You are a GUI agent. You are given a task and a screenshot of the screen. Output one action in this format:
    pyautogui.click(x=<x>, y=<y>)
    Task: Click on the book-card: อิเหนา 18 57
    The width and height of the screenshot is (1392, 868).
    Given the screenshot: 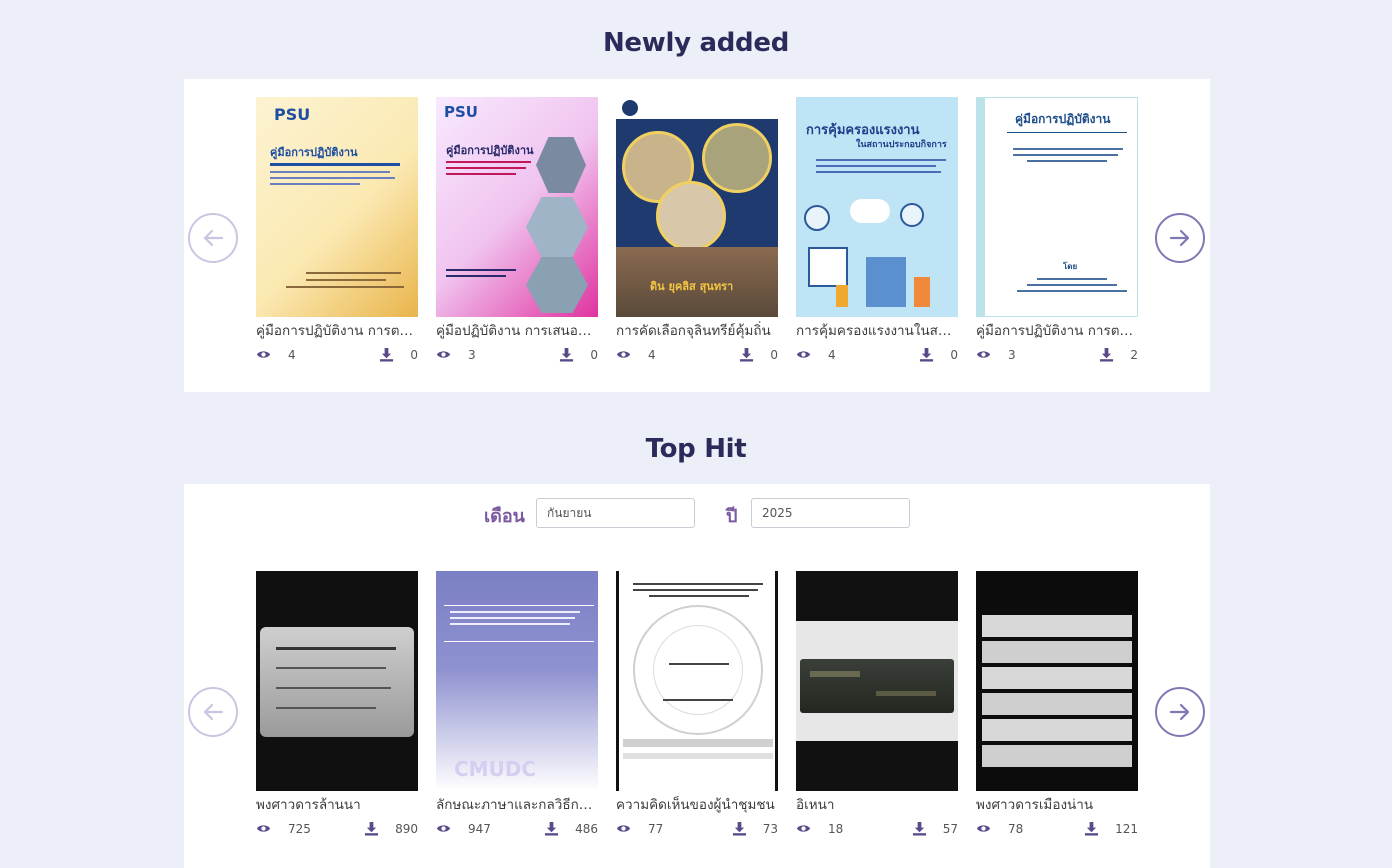 What is the action you would take?
    pyautogui.click(x=877, y=704)
    